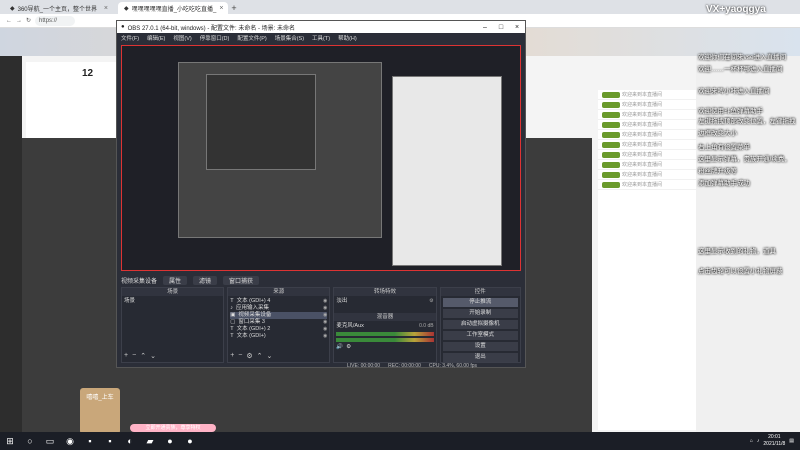 This screenshot has width=800, height=450. I want to click on forward-icon: →, so click(19, 21).